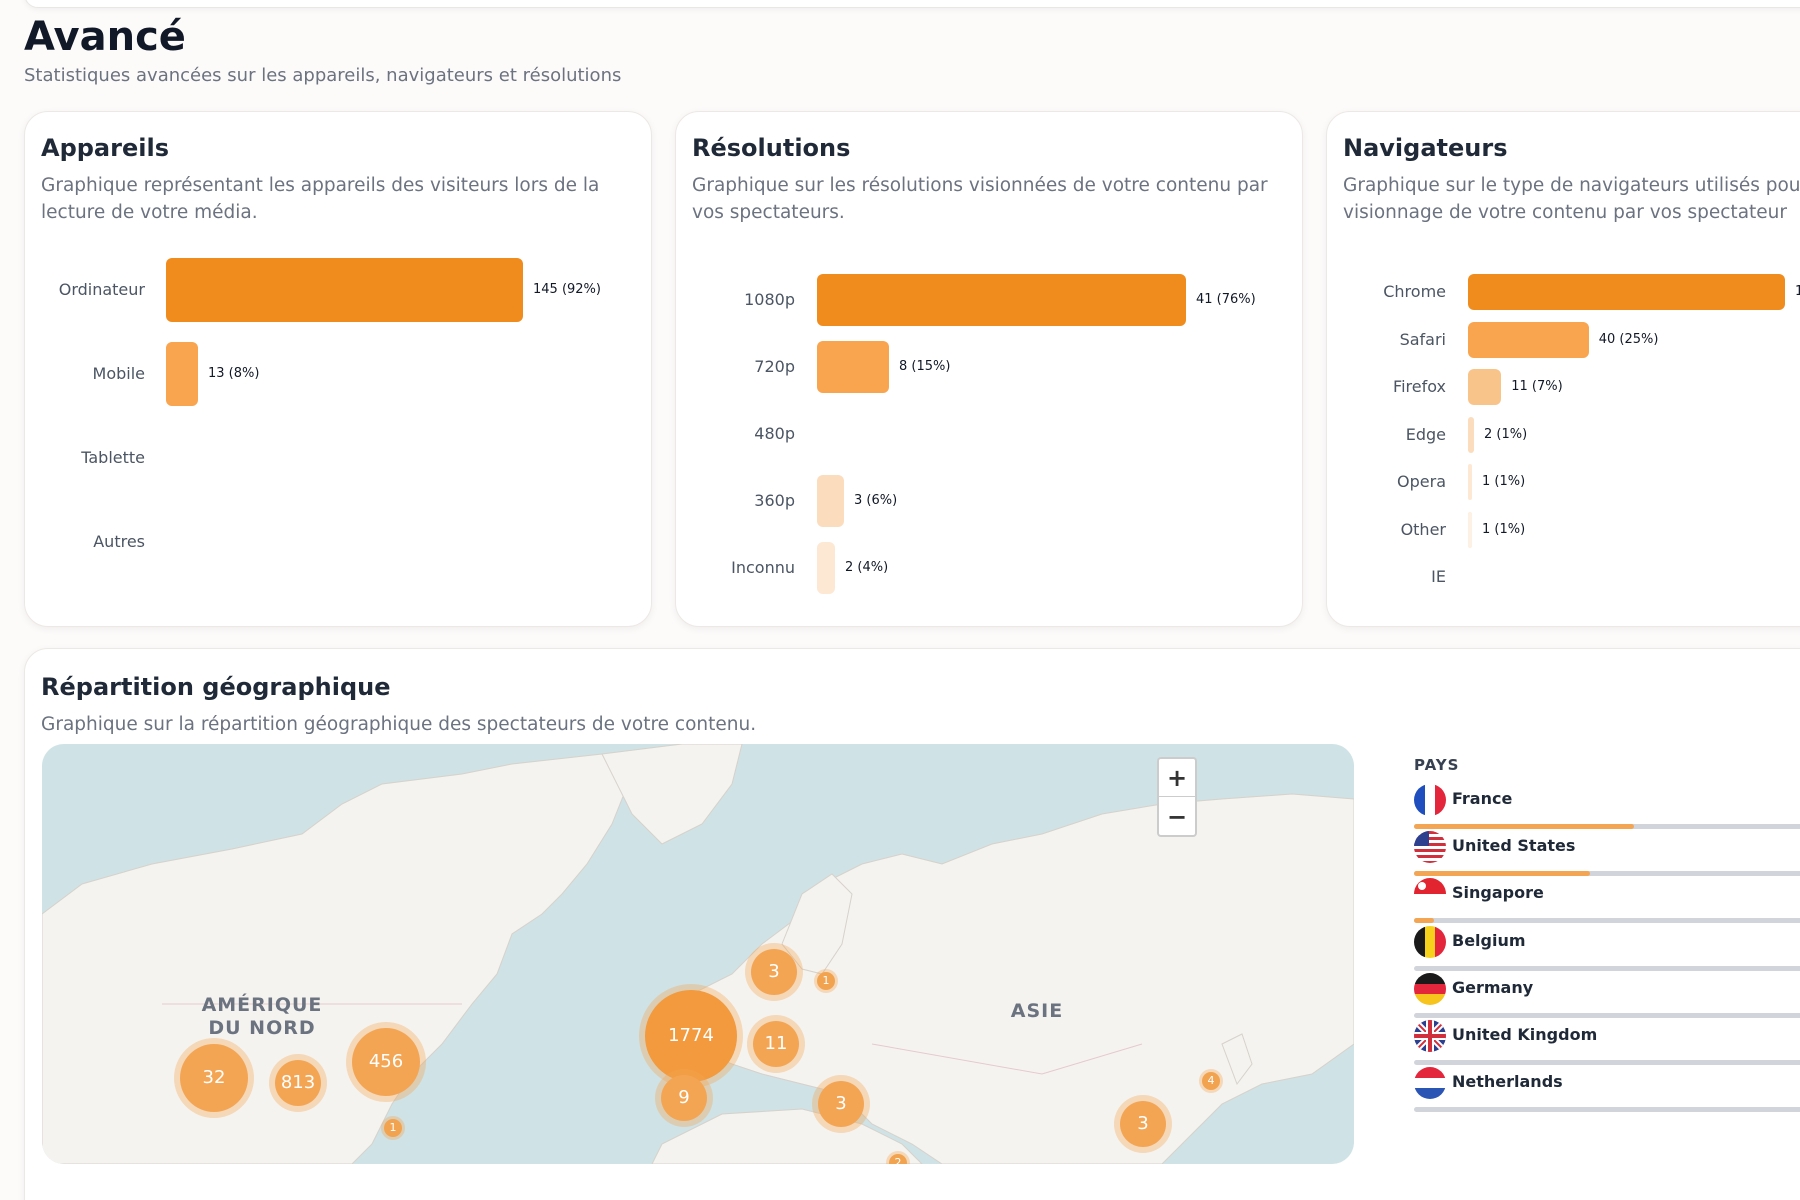 Image resolution: width=1800 pixels, height=1200 pixels. I want to click on map-cluster: 11, so click(776, 1044).